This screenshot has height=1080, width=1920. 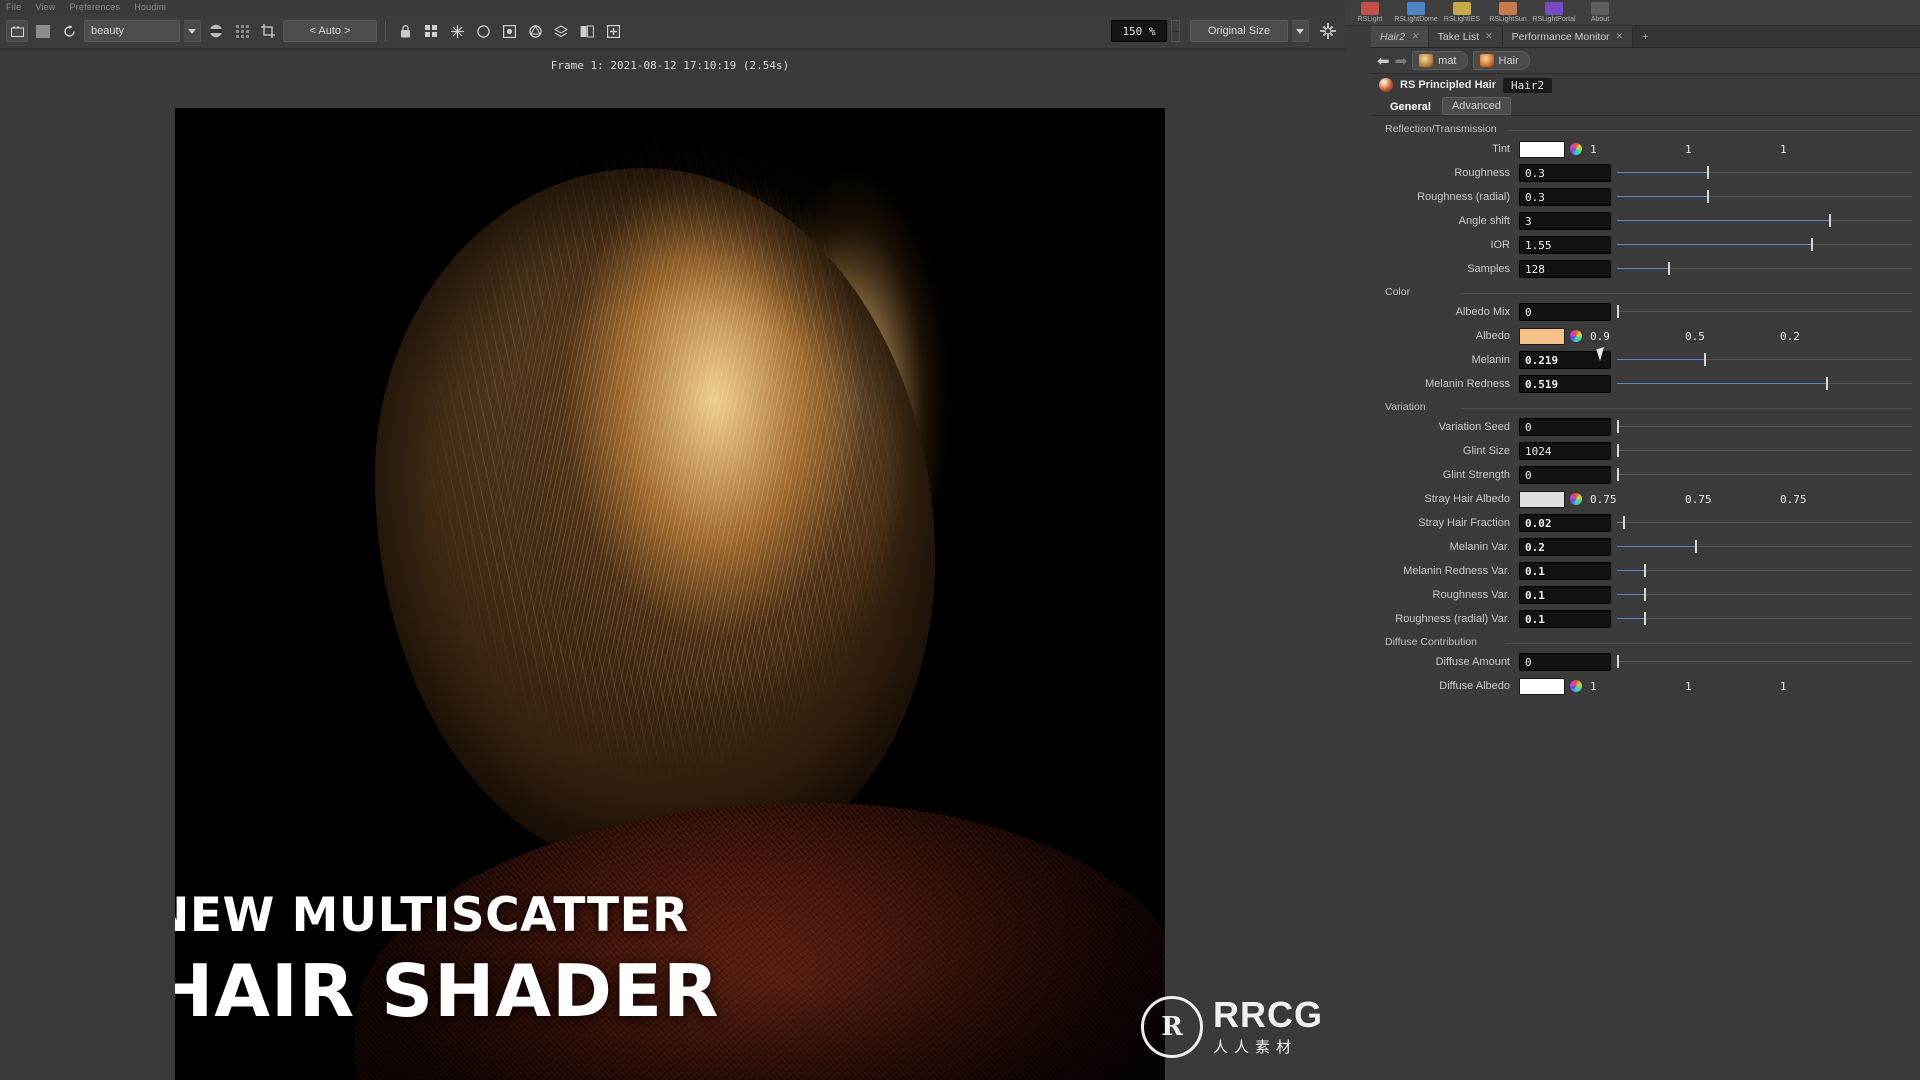 I want to click on chevron-down-icon, so click(x=192, y=31).